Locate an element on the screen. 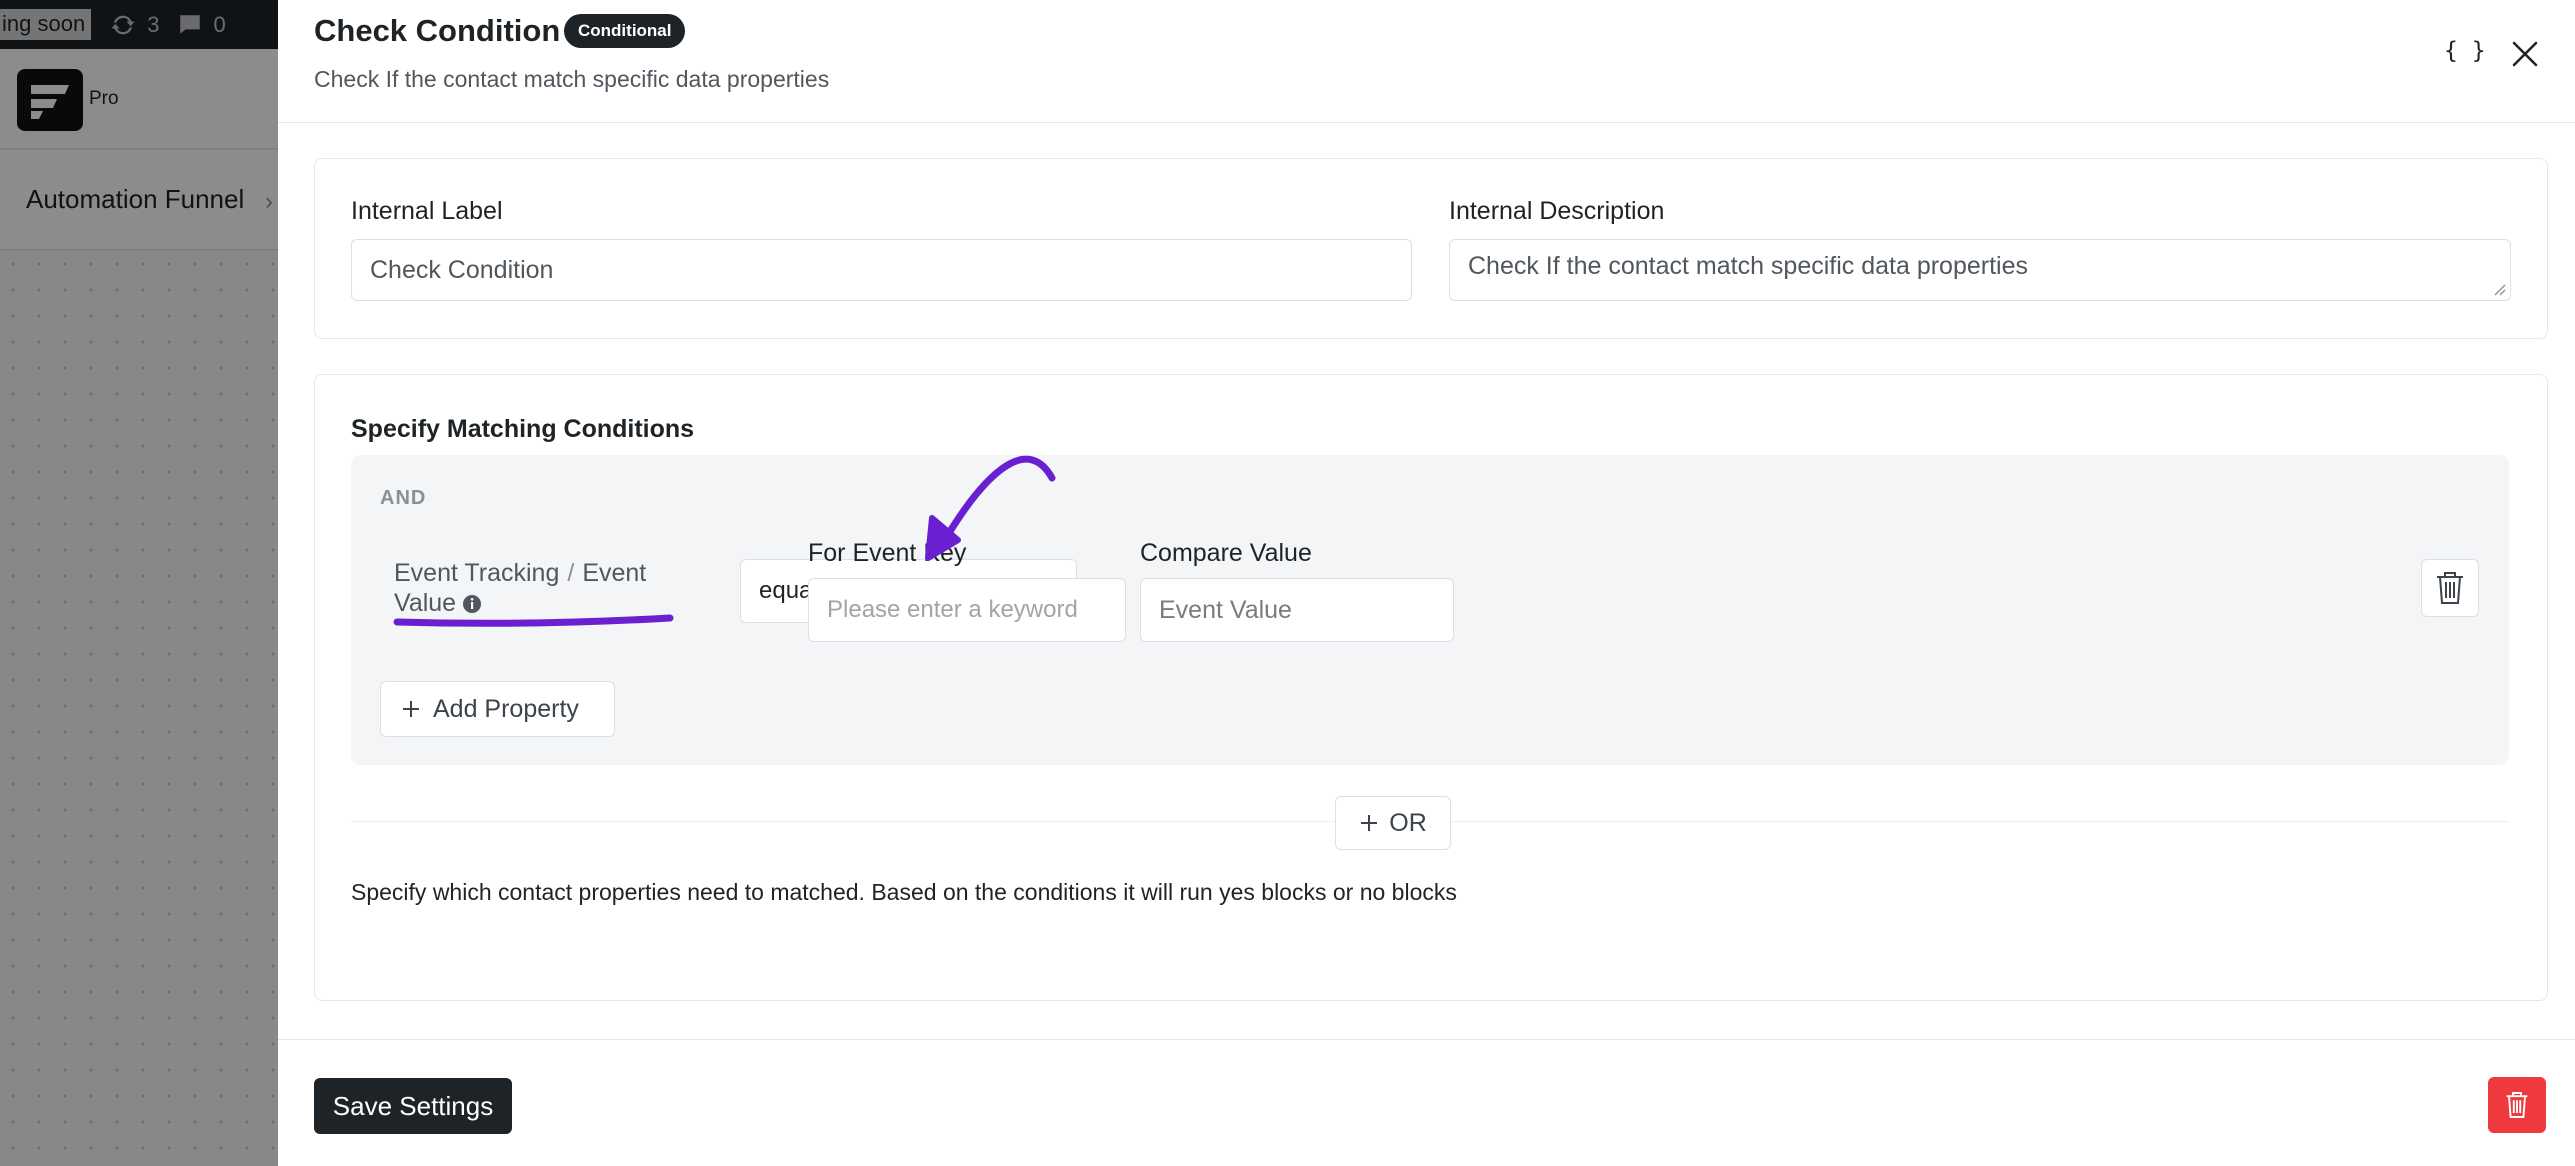 This screenshot has height=1166, width=2575. compare-value-placeholder: Event Value is located at coordinates (1225, 609).